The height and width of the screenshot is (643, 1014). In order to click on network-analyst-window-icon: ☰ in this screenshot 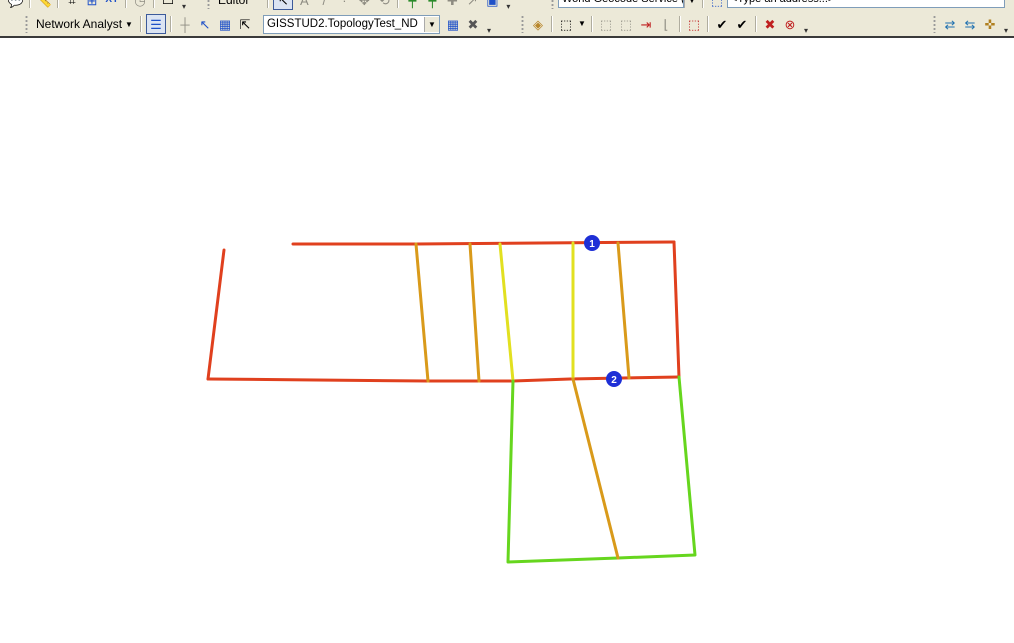, I will do `click(155, 24)`.